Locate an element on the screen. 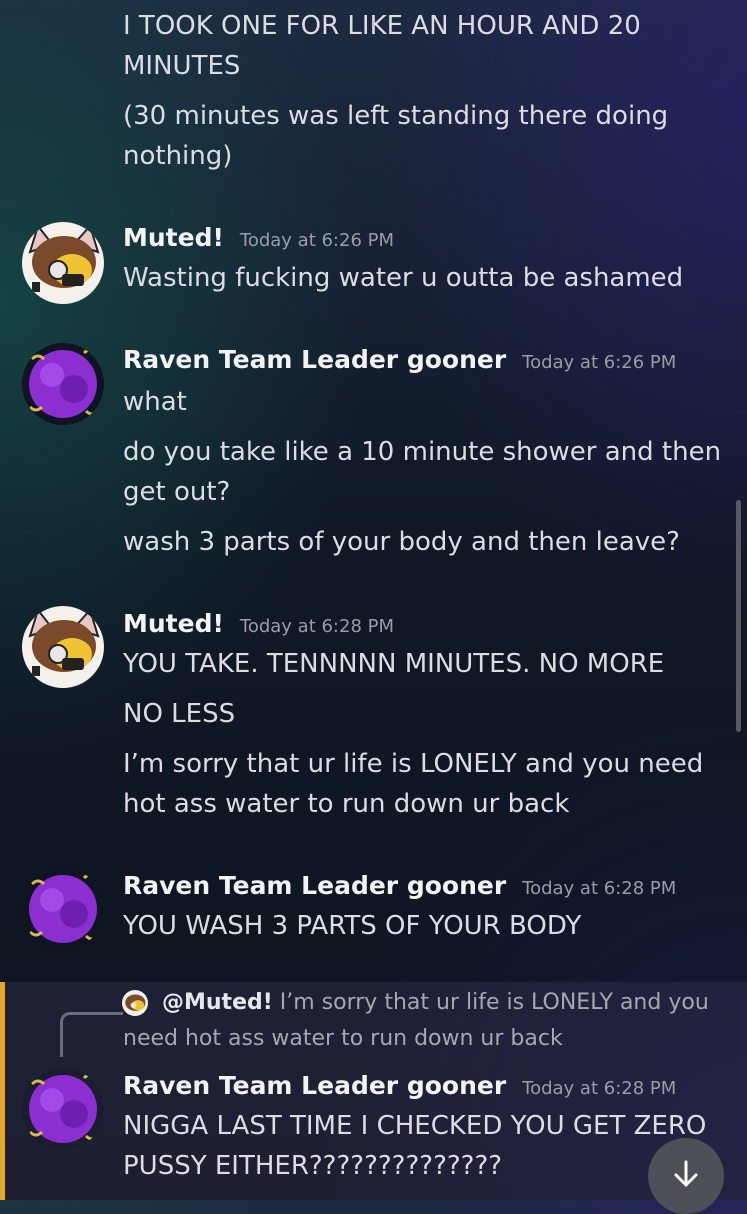 Image resolution: width=747 pixels, height=1214 pixels. arrow-down-icon is located at coordinates (686, 1176).